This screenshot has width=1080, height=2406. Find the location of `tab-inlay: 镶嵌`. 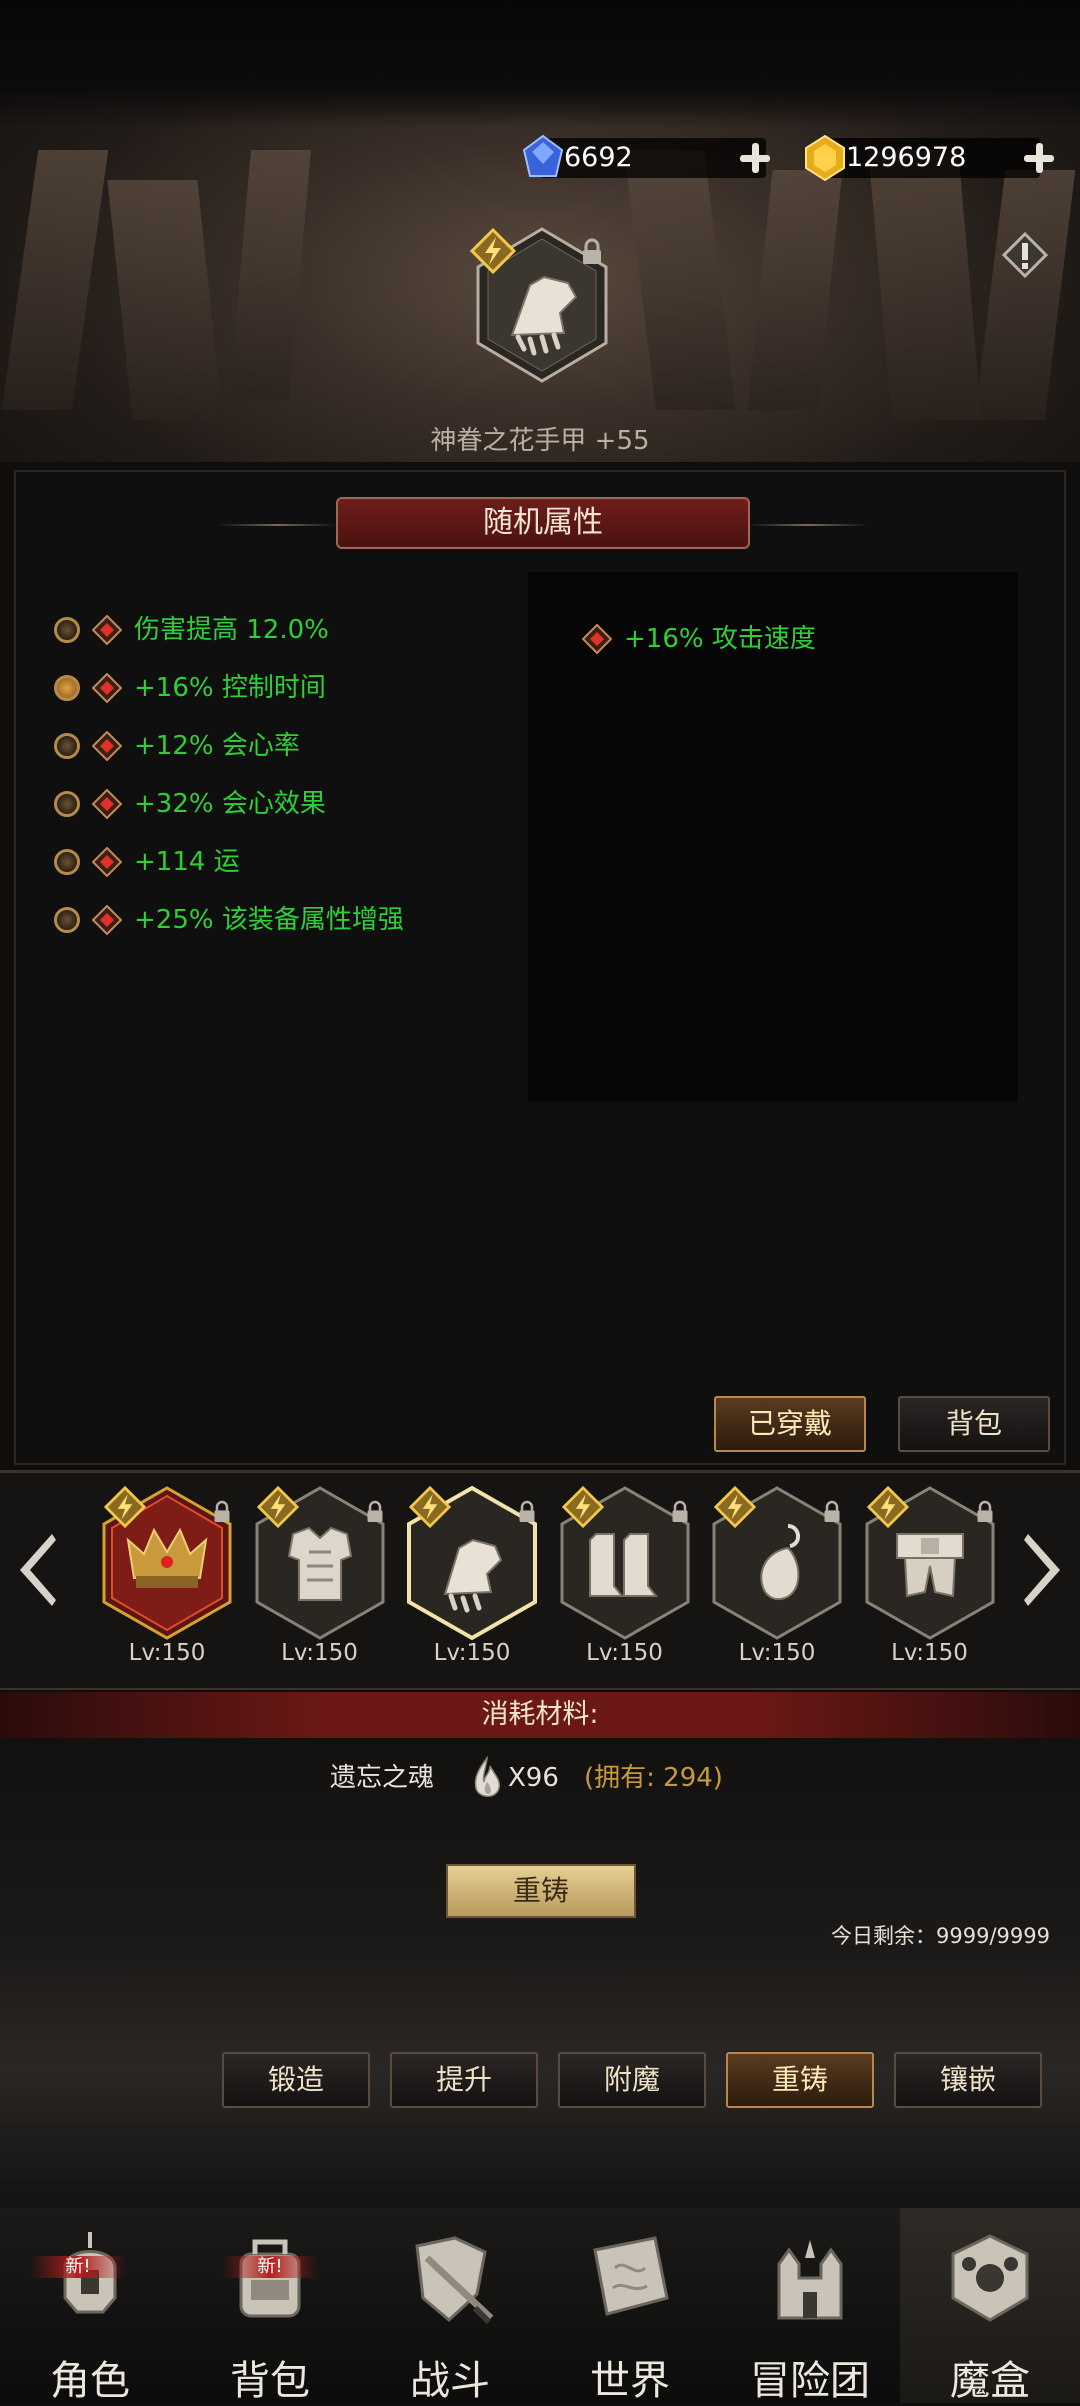

tab-inlay: 镶嵌 is located at coordinates (968, 2080).